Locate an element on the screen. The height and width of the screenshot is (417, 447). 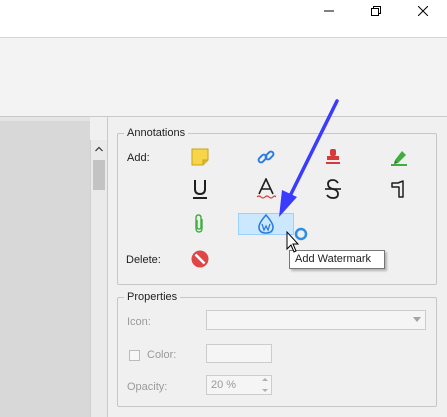
scrollbar-thumb is located at coordinates (99, 175).